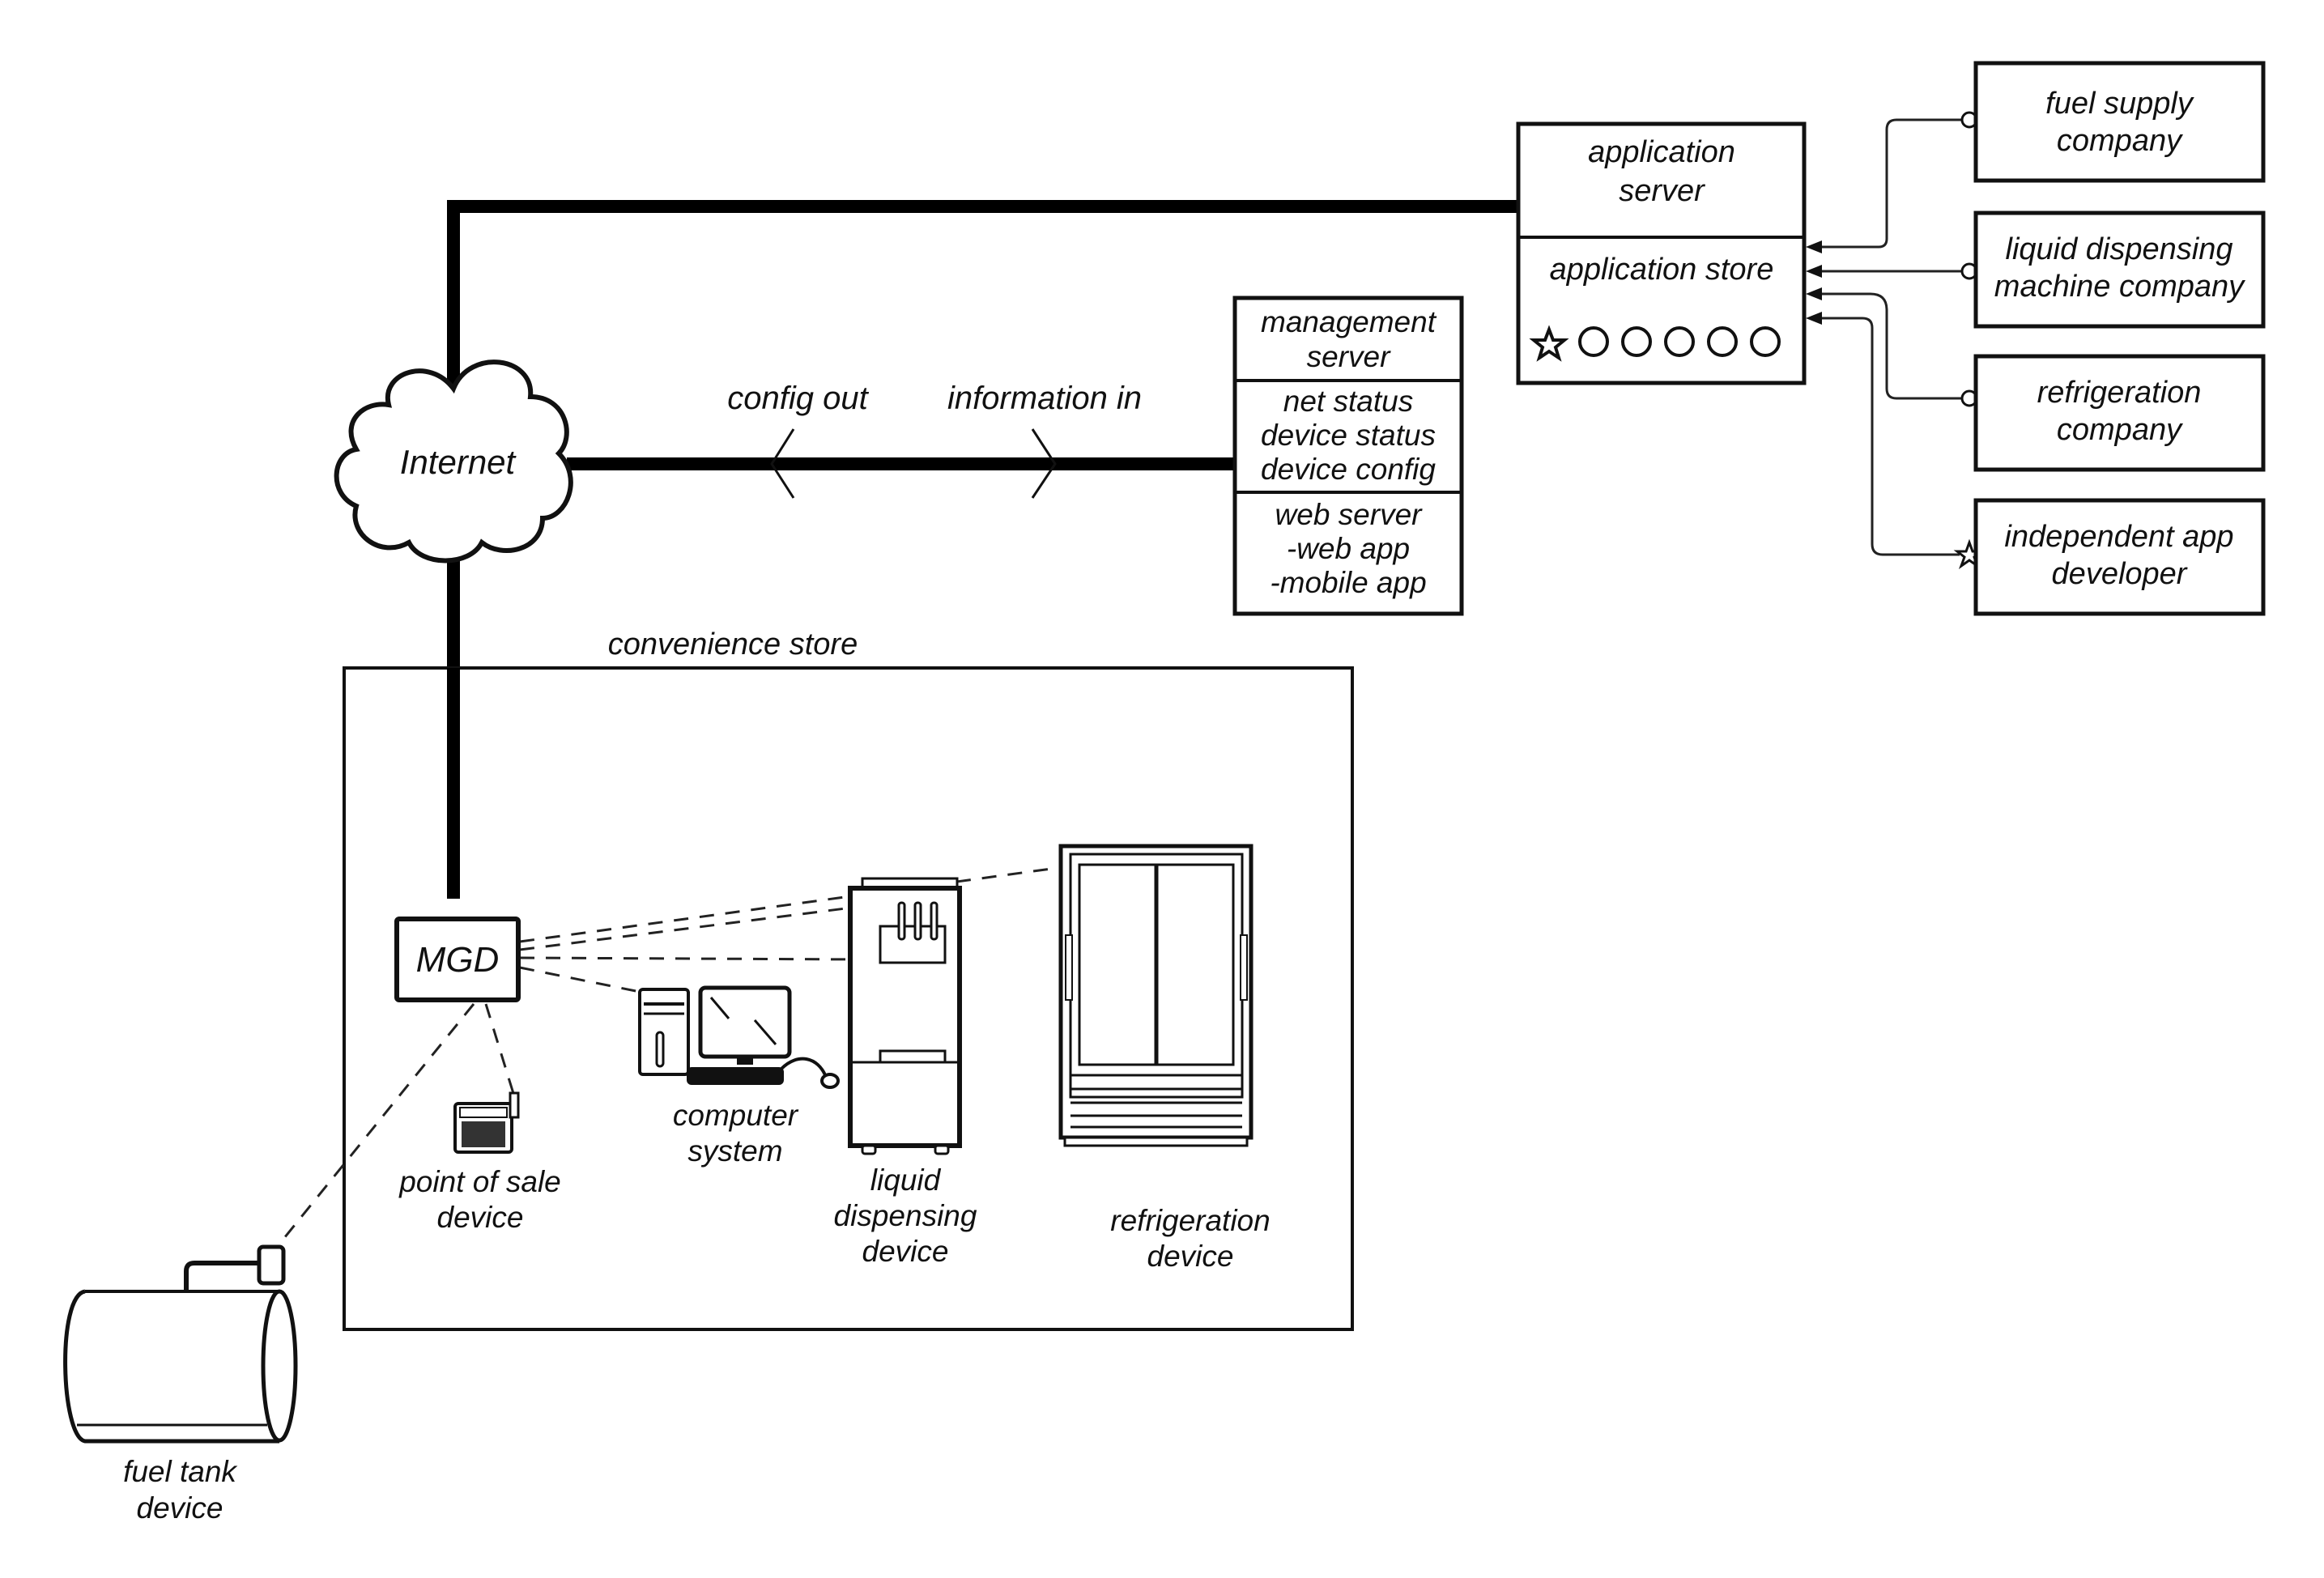 The height and width of the screenshot is (1578, 2324). What do you see at coordinates (458, 462) in the screenshot?
I see `internet-label: Internet` at bounding box center [458, 462].